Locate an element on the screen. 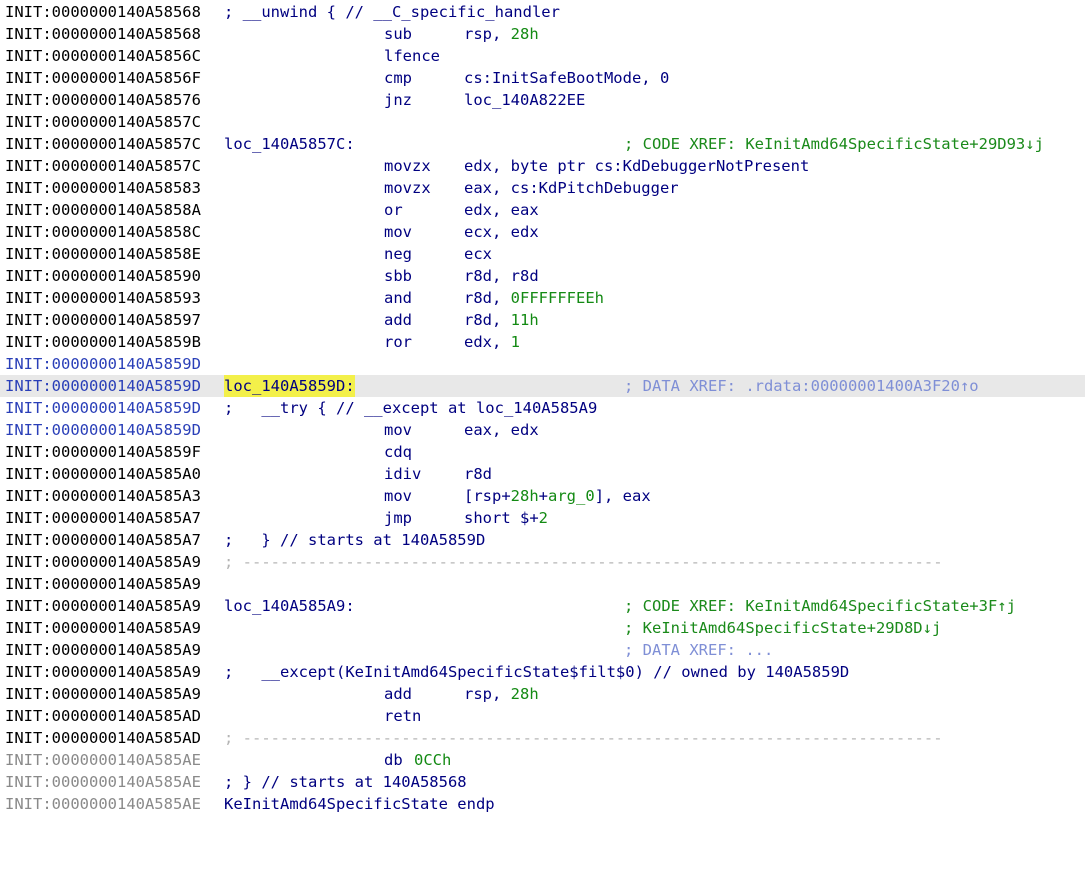 The width and height of the screenshot is (1085, 881). listing-line: INIT:0000000140A5859F cdq is located at coordinates (542, 452).